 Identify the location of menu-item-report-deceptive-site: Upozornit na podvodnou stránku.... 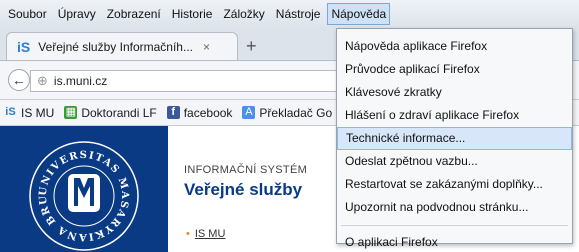
(454, 207).